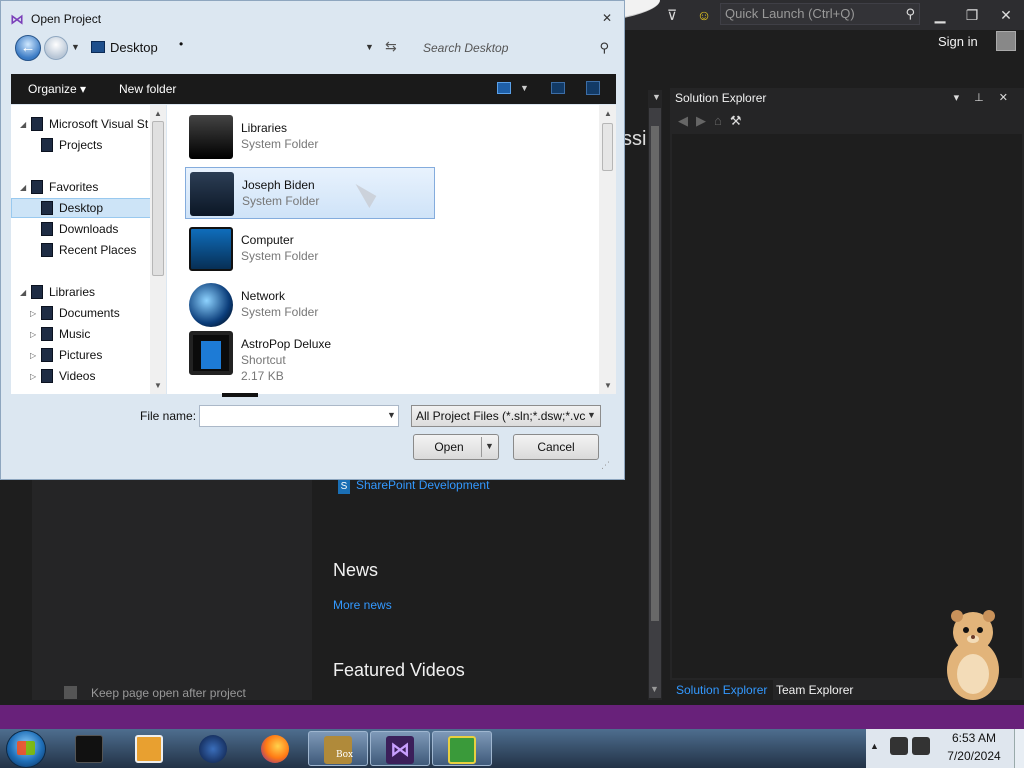 Image resolution: width=1024 pixels, height=768 pixels. Describe the element at coordinates (974, 738) in the screenshot. I see `clock-time: 6:53 AM` at that location.